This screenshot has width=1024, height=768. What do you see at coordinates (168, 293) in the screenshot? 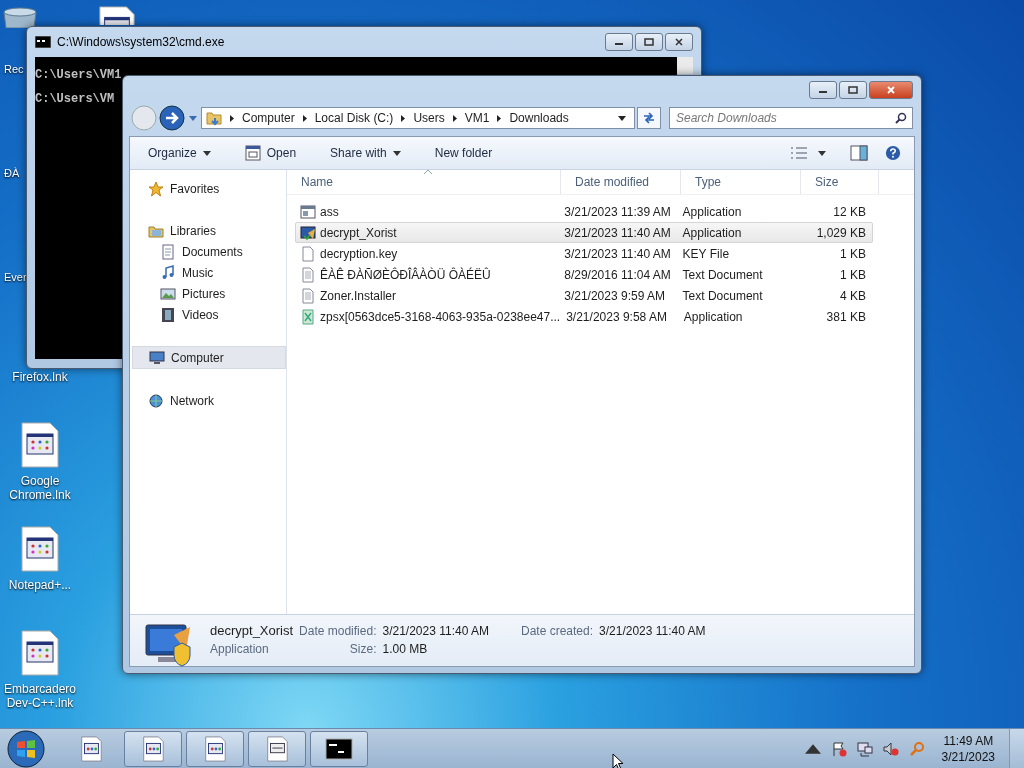
I see `picture-icon` at bounding box center [168, 293].